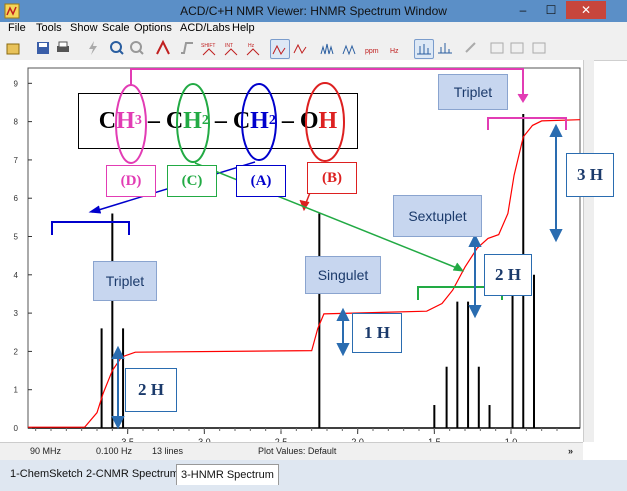  Describe the element at coordinates (261, 181) in the screenshot. I see `label-a: (A)` at that location.